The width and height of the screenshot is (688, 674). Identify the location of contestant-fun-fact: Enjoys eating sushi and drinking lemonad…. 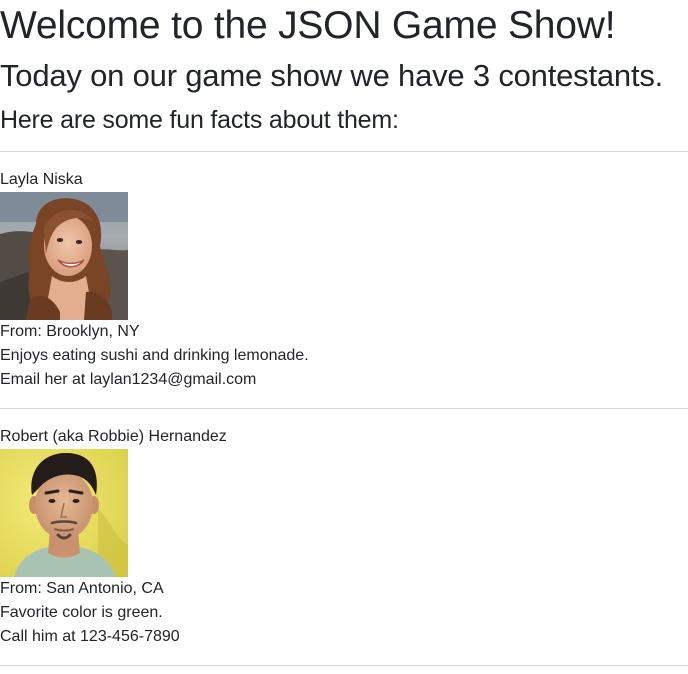
(154, 355).